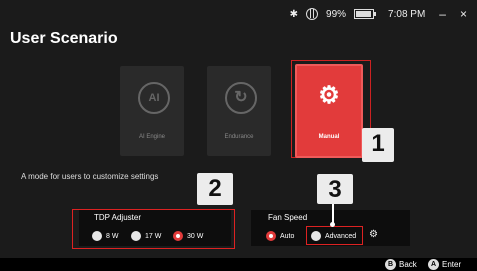  I want to click on fan-settings-gear-icon: ⚙, so click(373, 234).